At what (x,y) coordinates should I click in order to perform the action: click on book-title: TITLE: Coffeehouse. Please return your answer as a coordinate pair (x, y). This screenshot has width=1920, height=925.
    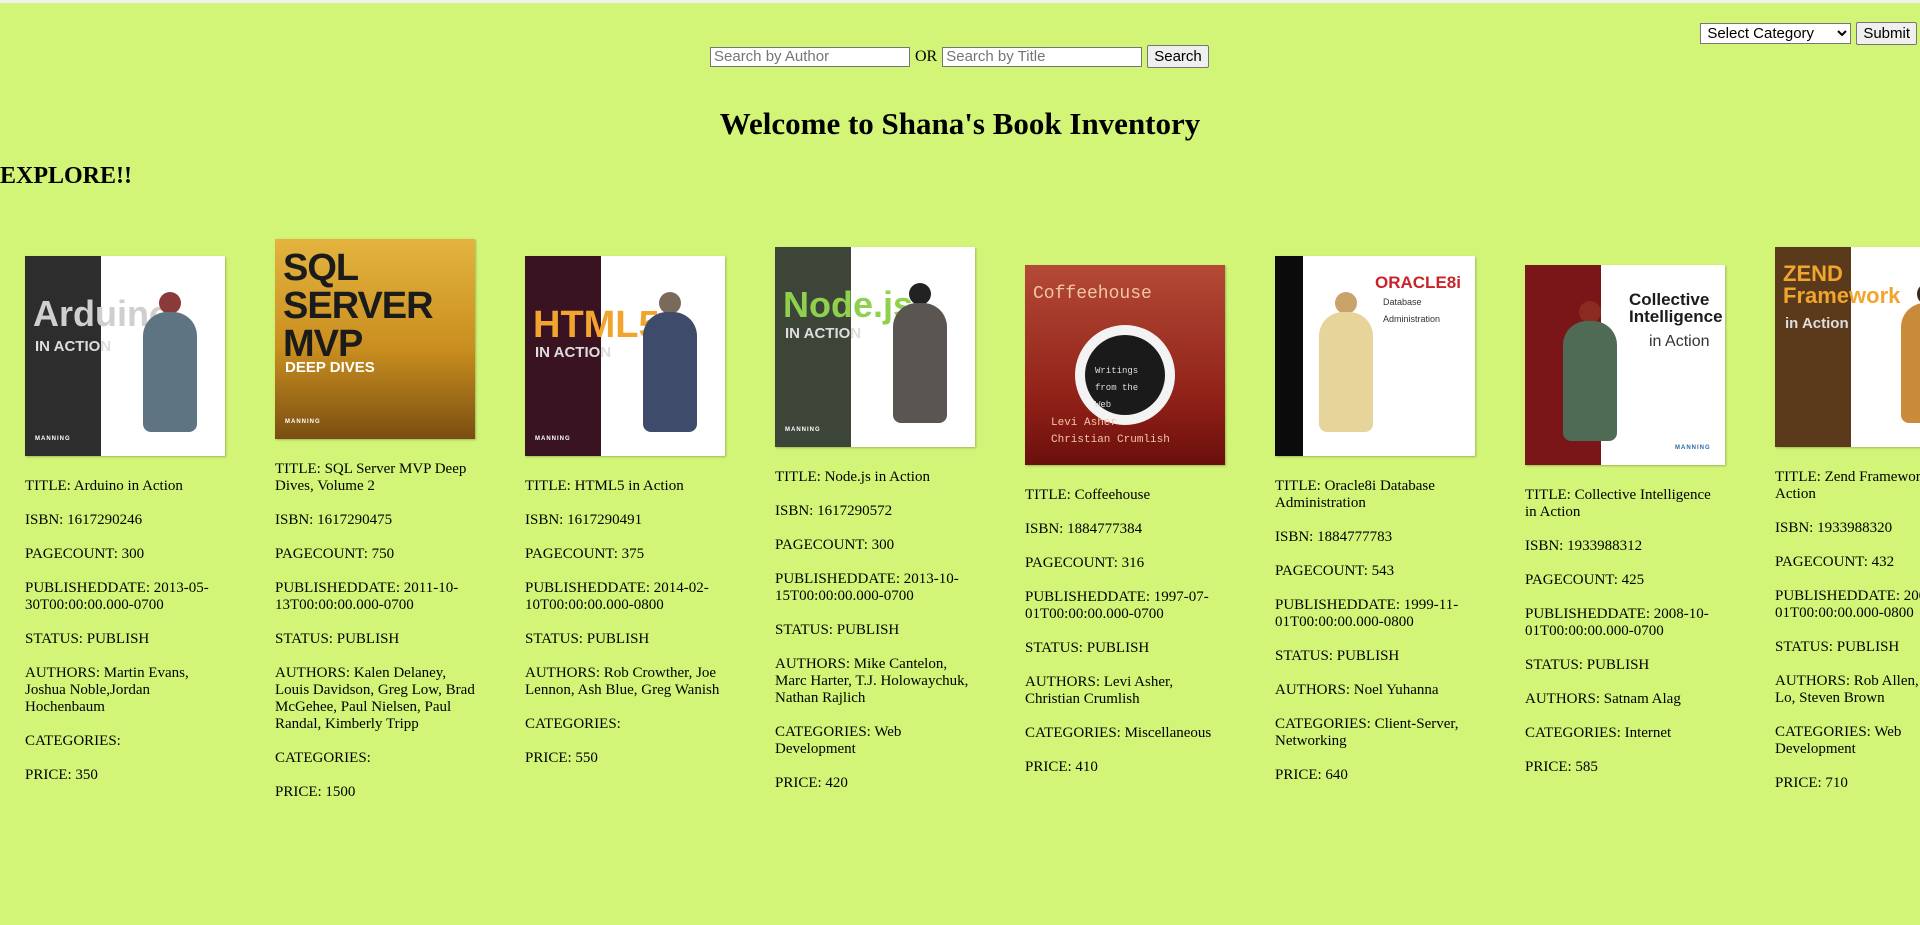
    Looking at the image, I should click on (1088, 495).